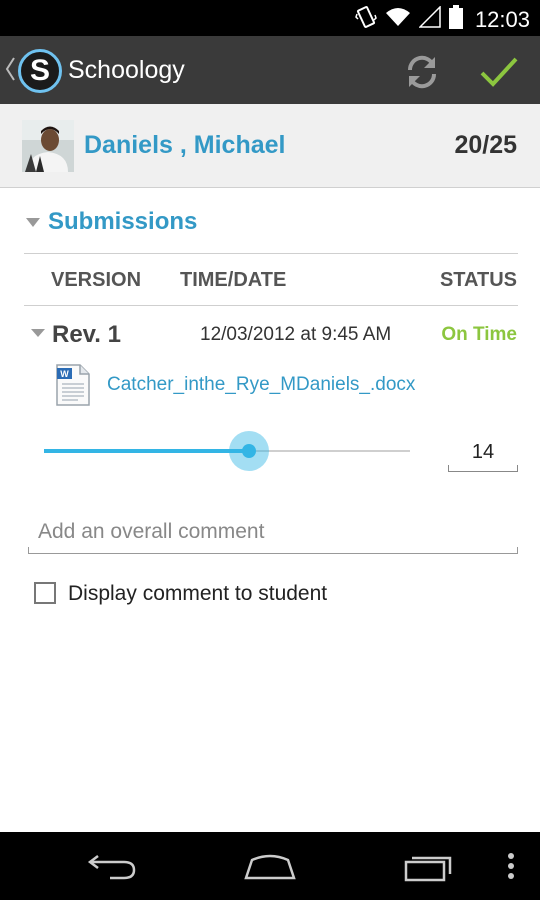 This screenshot has height=900, width=540. I want to click on status-icons: 12:03, so click(442, 19).